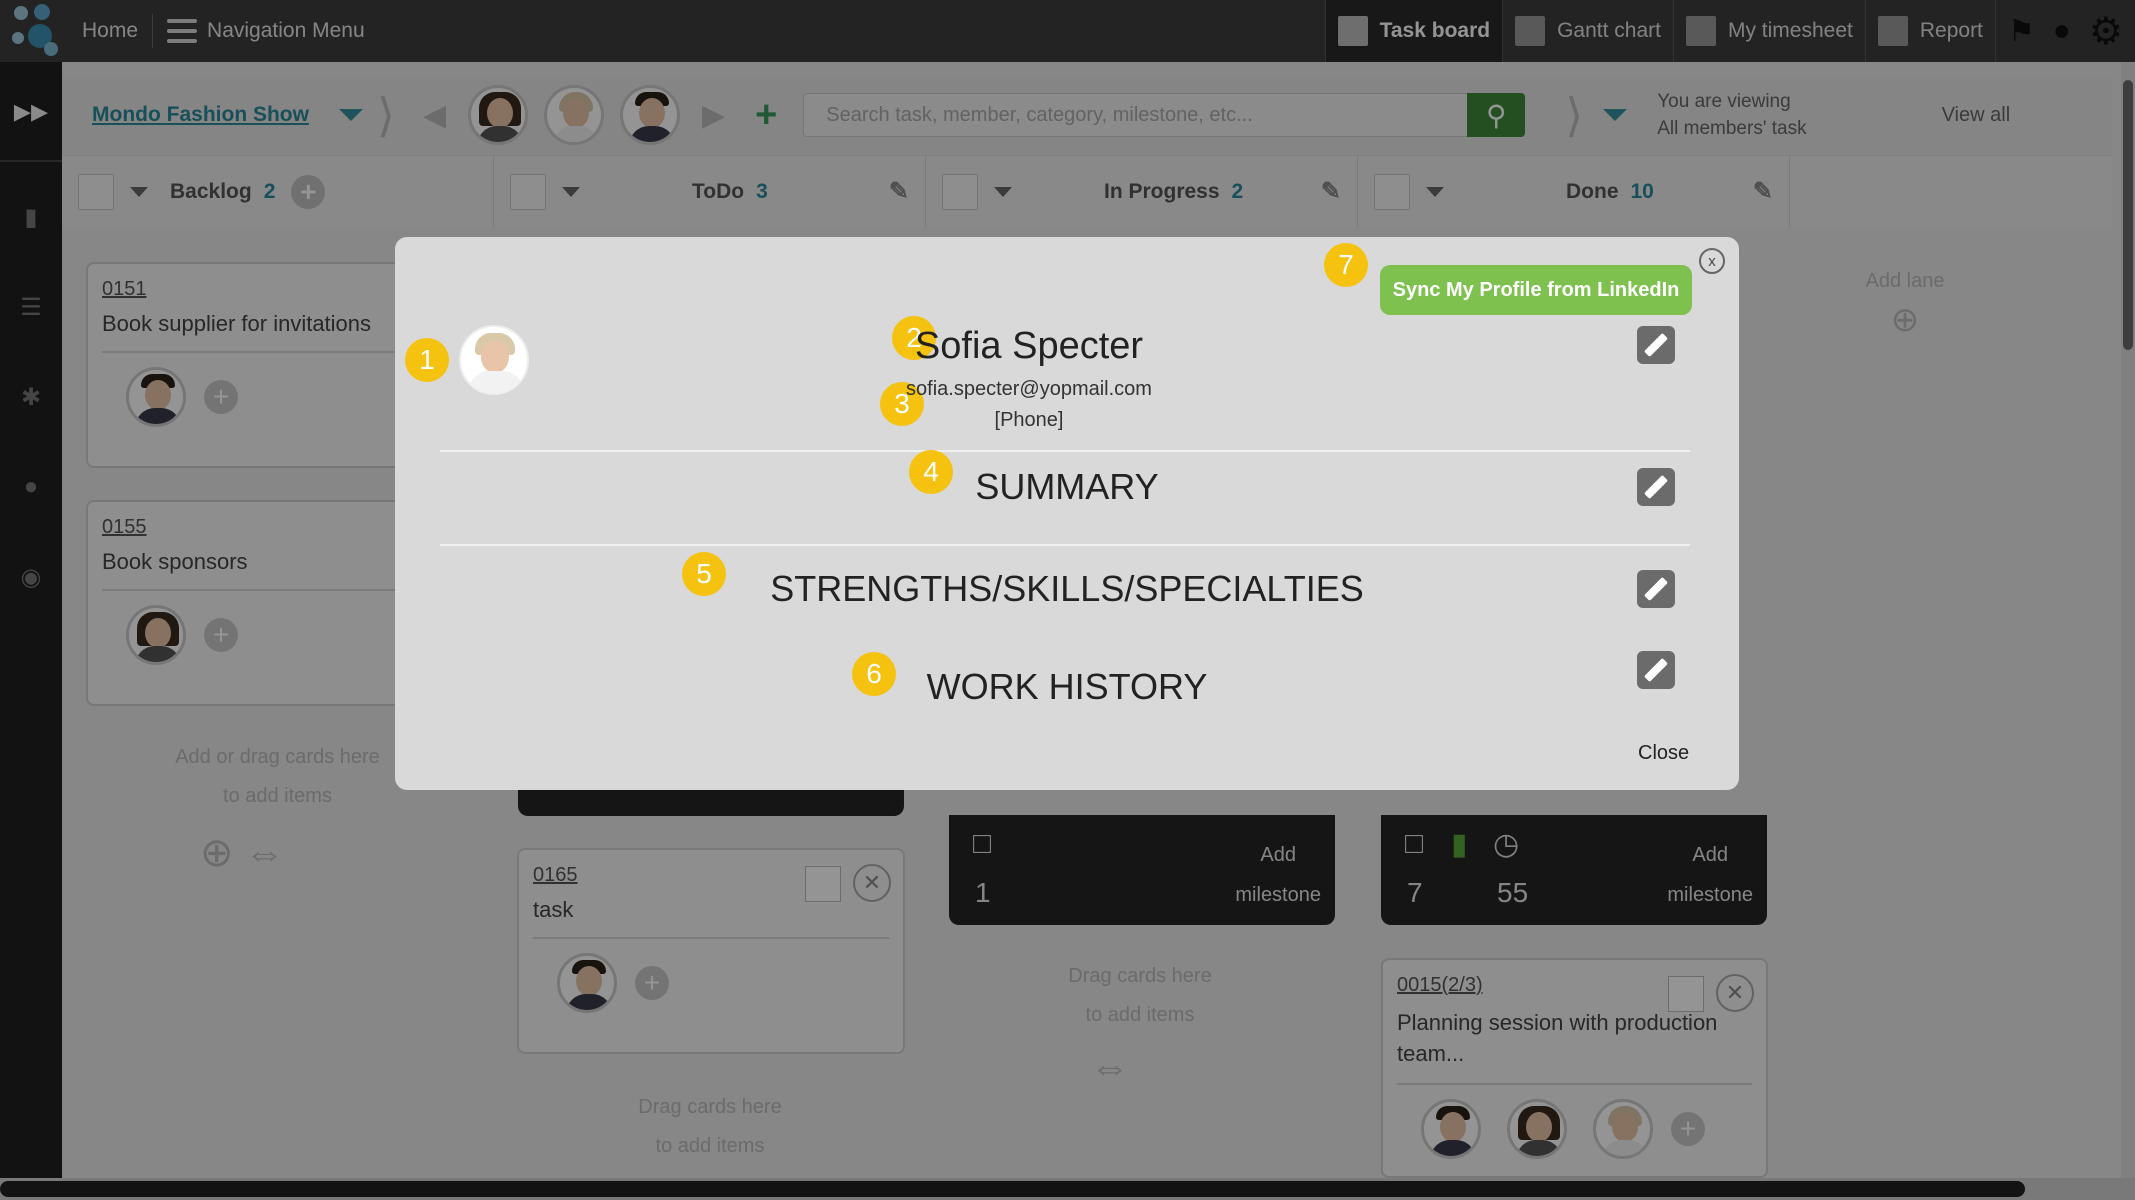 Image resolution: width=2135 pixels, height=1200 pixels. I want to click on sync-linkedin-button: Sync My Profile from LinkedIn, so click(1536, 290).